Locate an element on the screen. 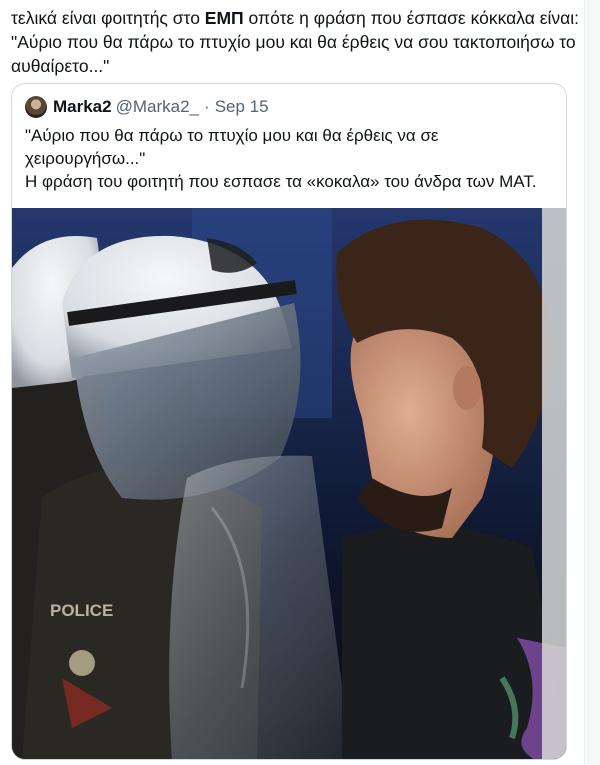 The width and height of the screenshot is (600, 765). tweet-text-bold: ΕΜΠ is located at coordinates (224, 18).